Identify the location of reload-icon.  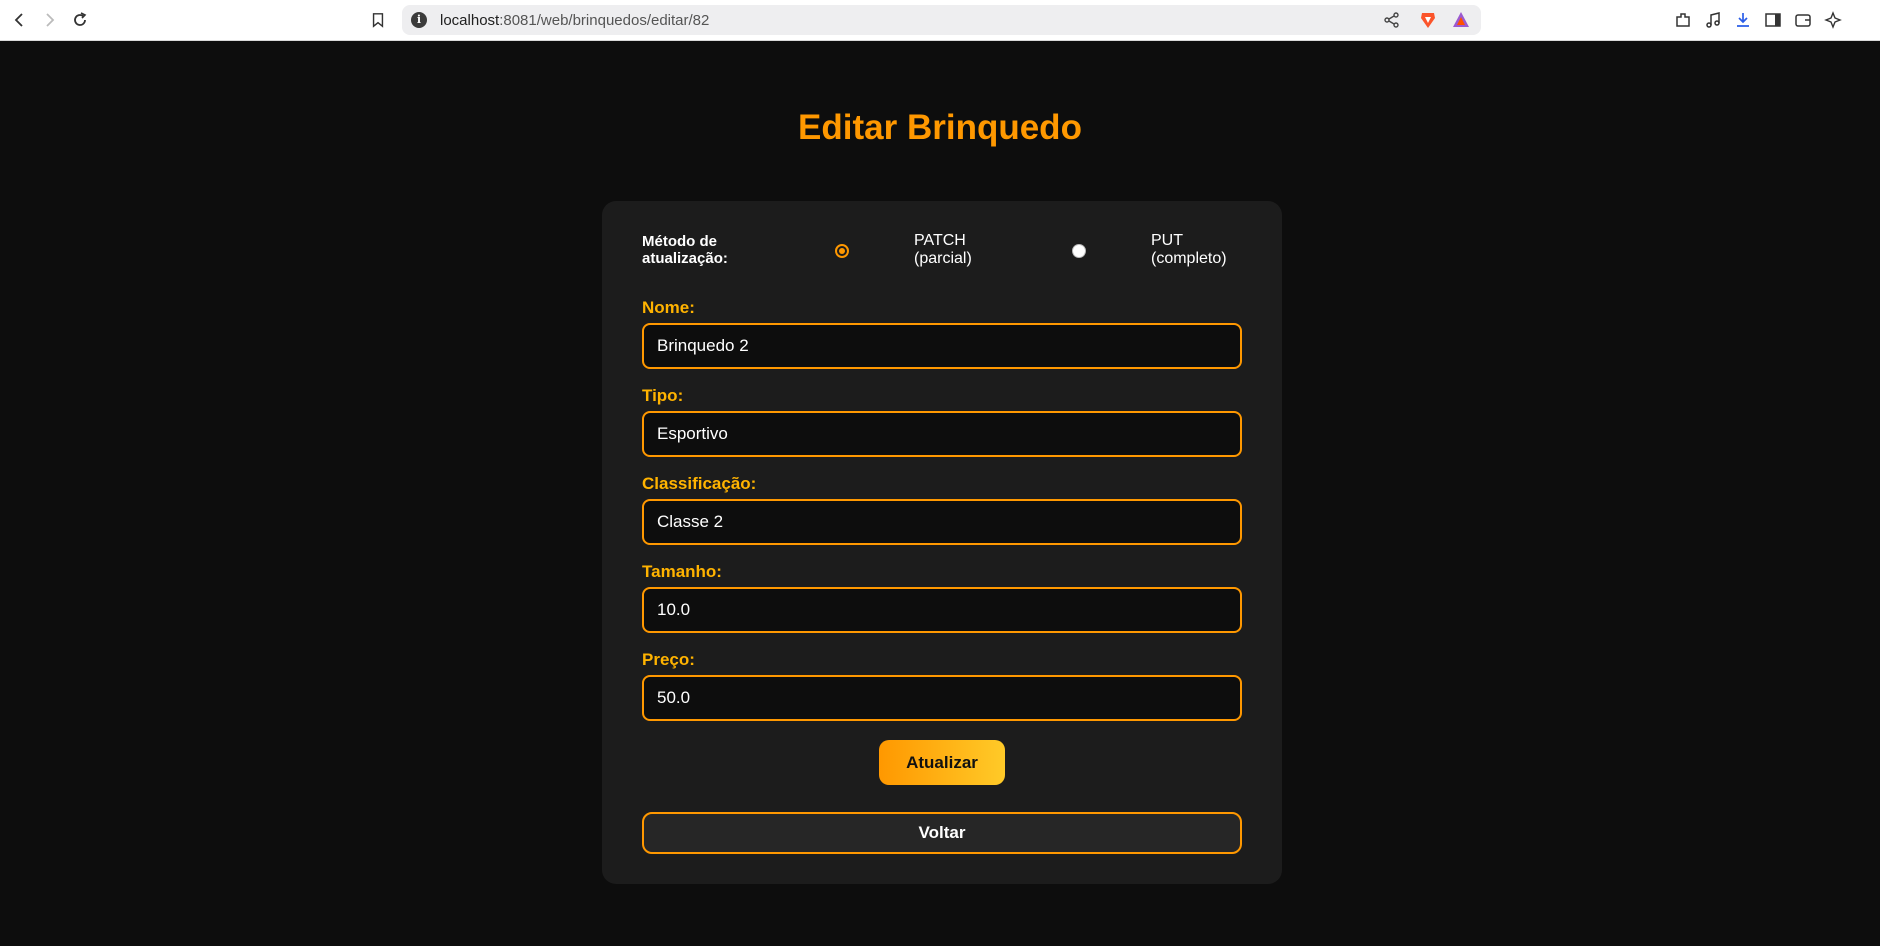
(80, 20).